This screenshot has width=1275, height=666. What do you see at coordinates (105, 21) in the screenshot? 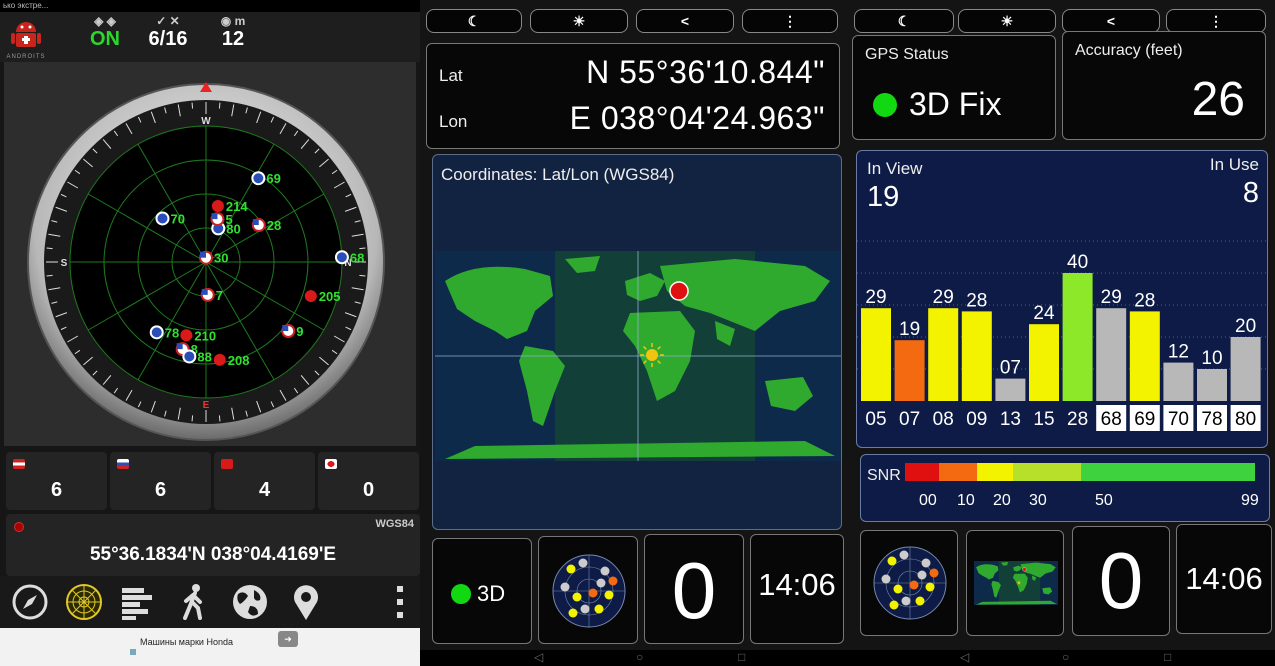
I see `gps-fix-icon: ◈ ◈` at bounding box center [105, 21].